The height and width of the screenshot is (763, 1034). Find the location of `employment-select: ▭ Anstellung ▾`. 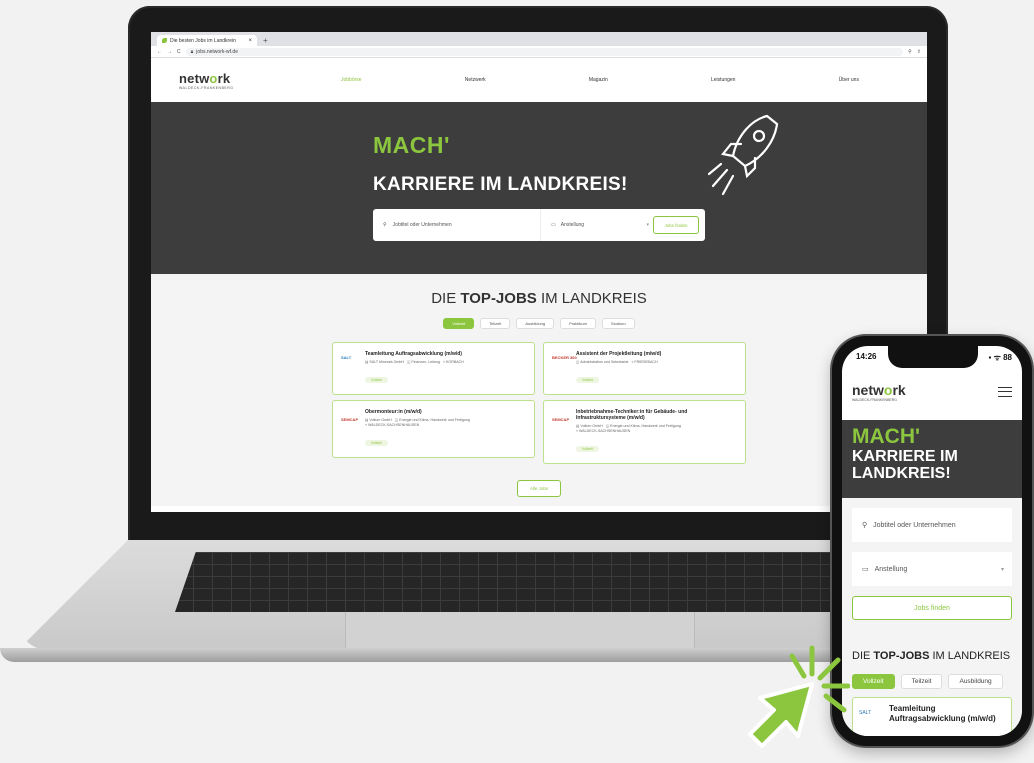

employment-select: ▭ Anstellung ▾ is located at coordinates (597, 225).